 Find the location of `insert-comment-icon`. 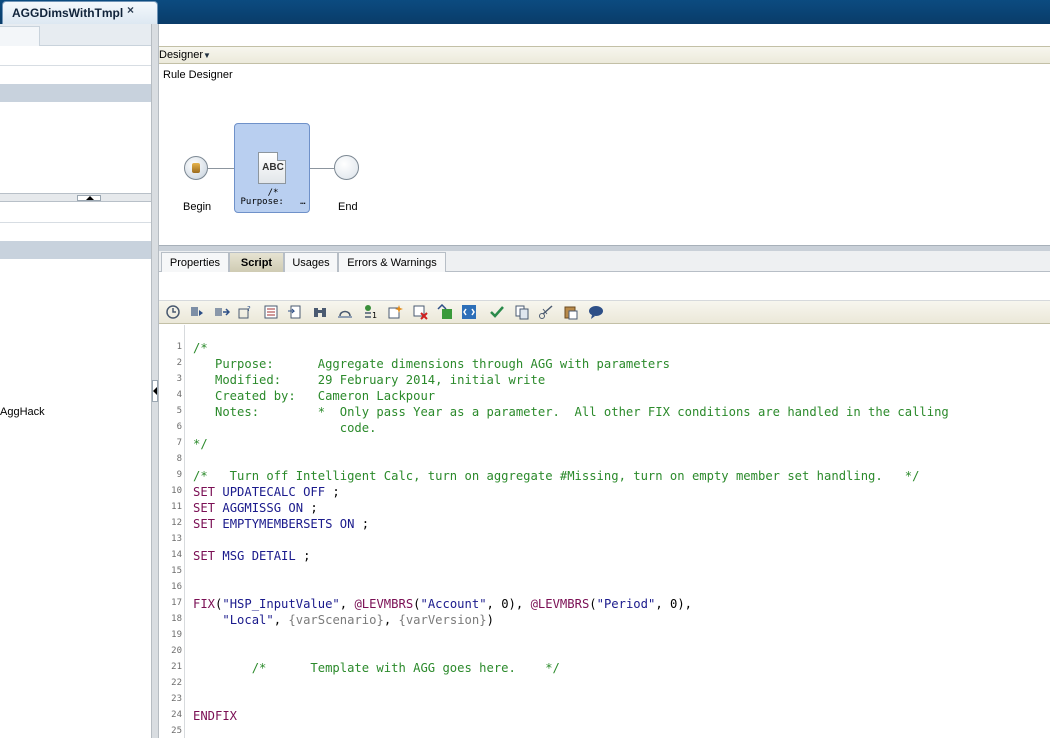

insert-comment-icon is located at coordinates (395, 312).